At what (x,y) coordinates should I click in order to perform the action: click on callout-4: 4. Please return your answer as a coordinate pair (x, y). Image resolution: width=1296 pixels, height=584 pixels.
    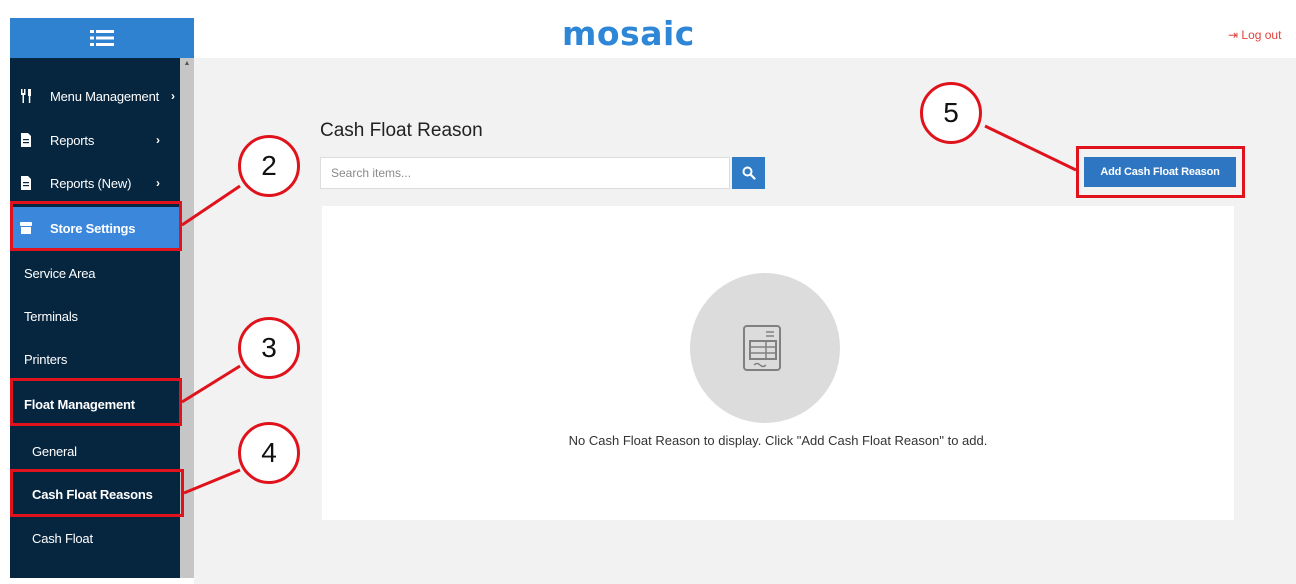
    Looking at the image, I should click on (269, 453).